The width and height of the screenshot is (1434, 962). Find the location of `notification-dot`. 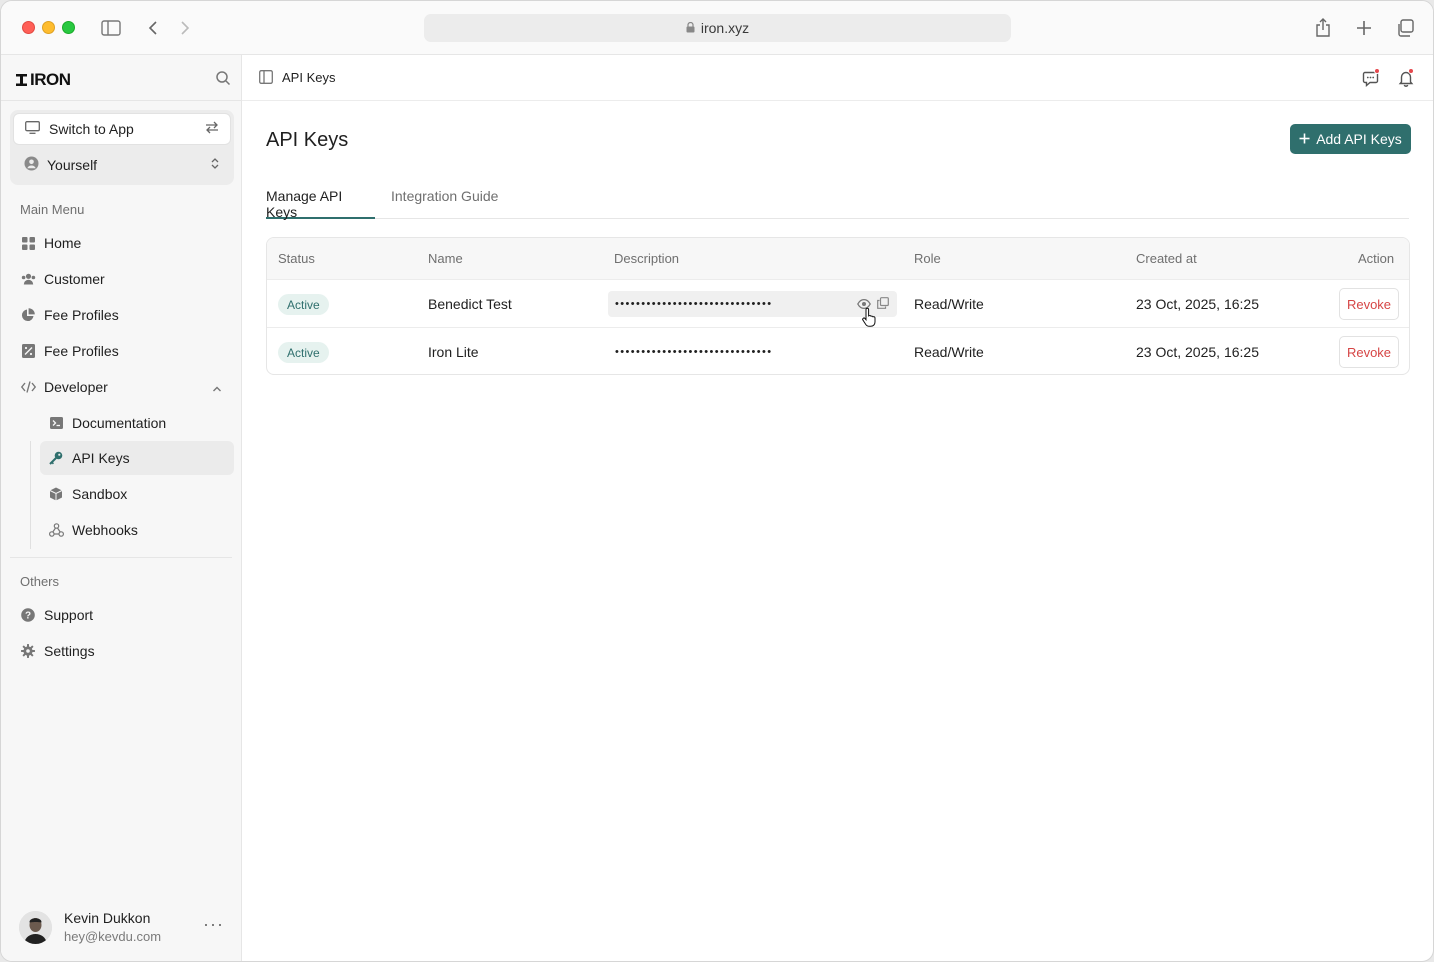

notification-dot is located at coordinates (1411, 71).